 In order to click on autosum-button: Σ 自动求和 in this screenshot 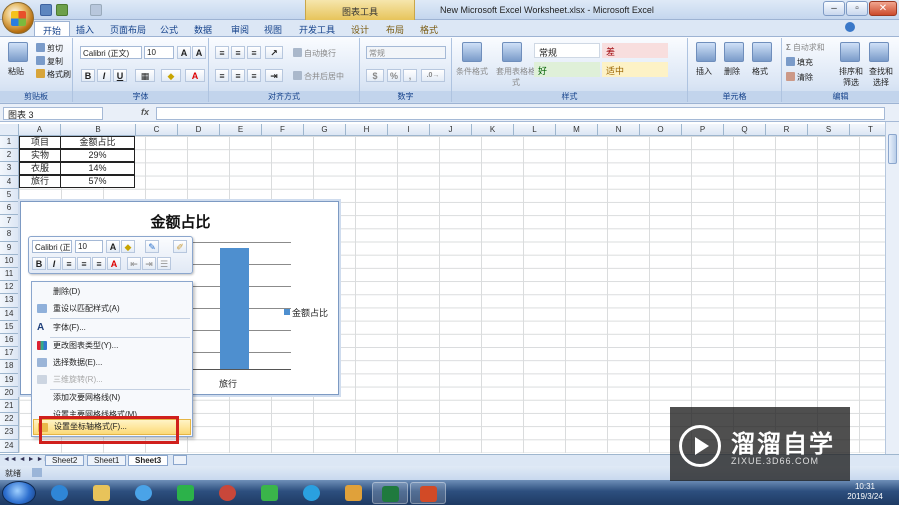, I will do `click(805, 47)`.